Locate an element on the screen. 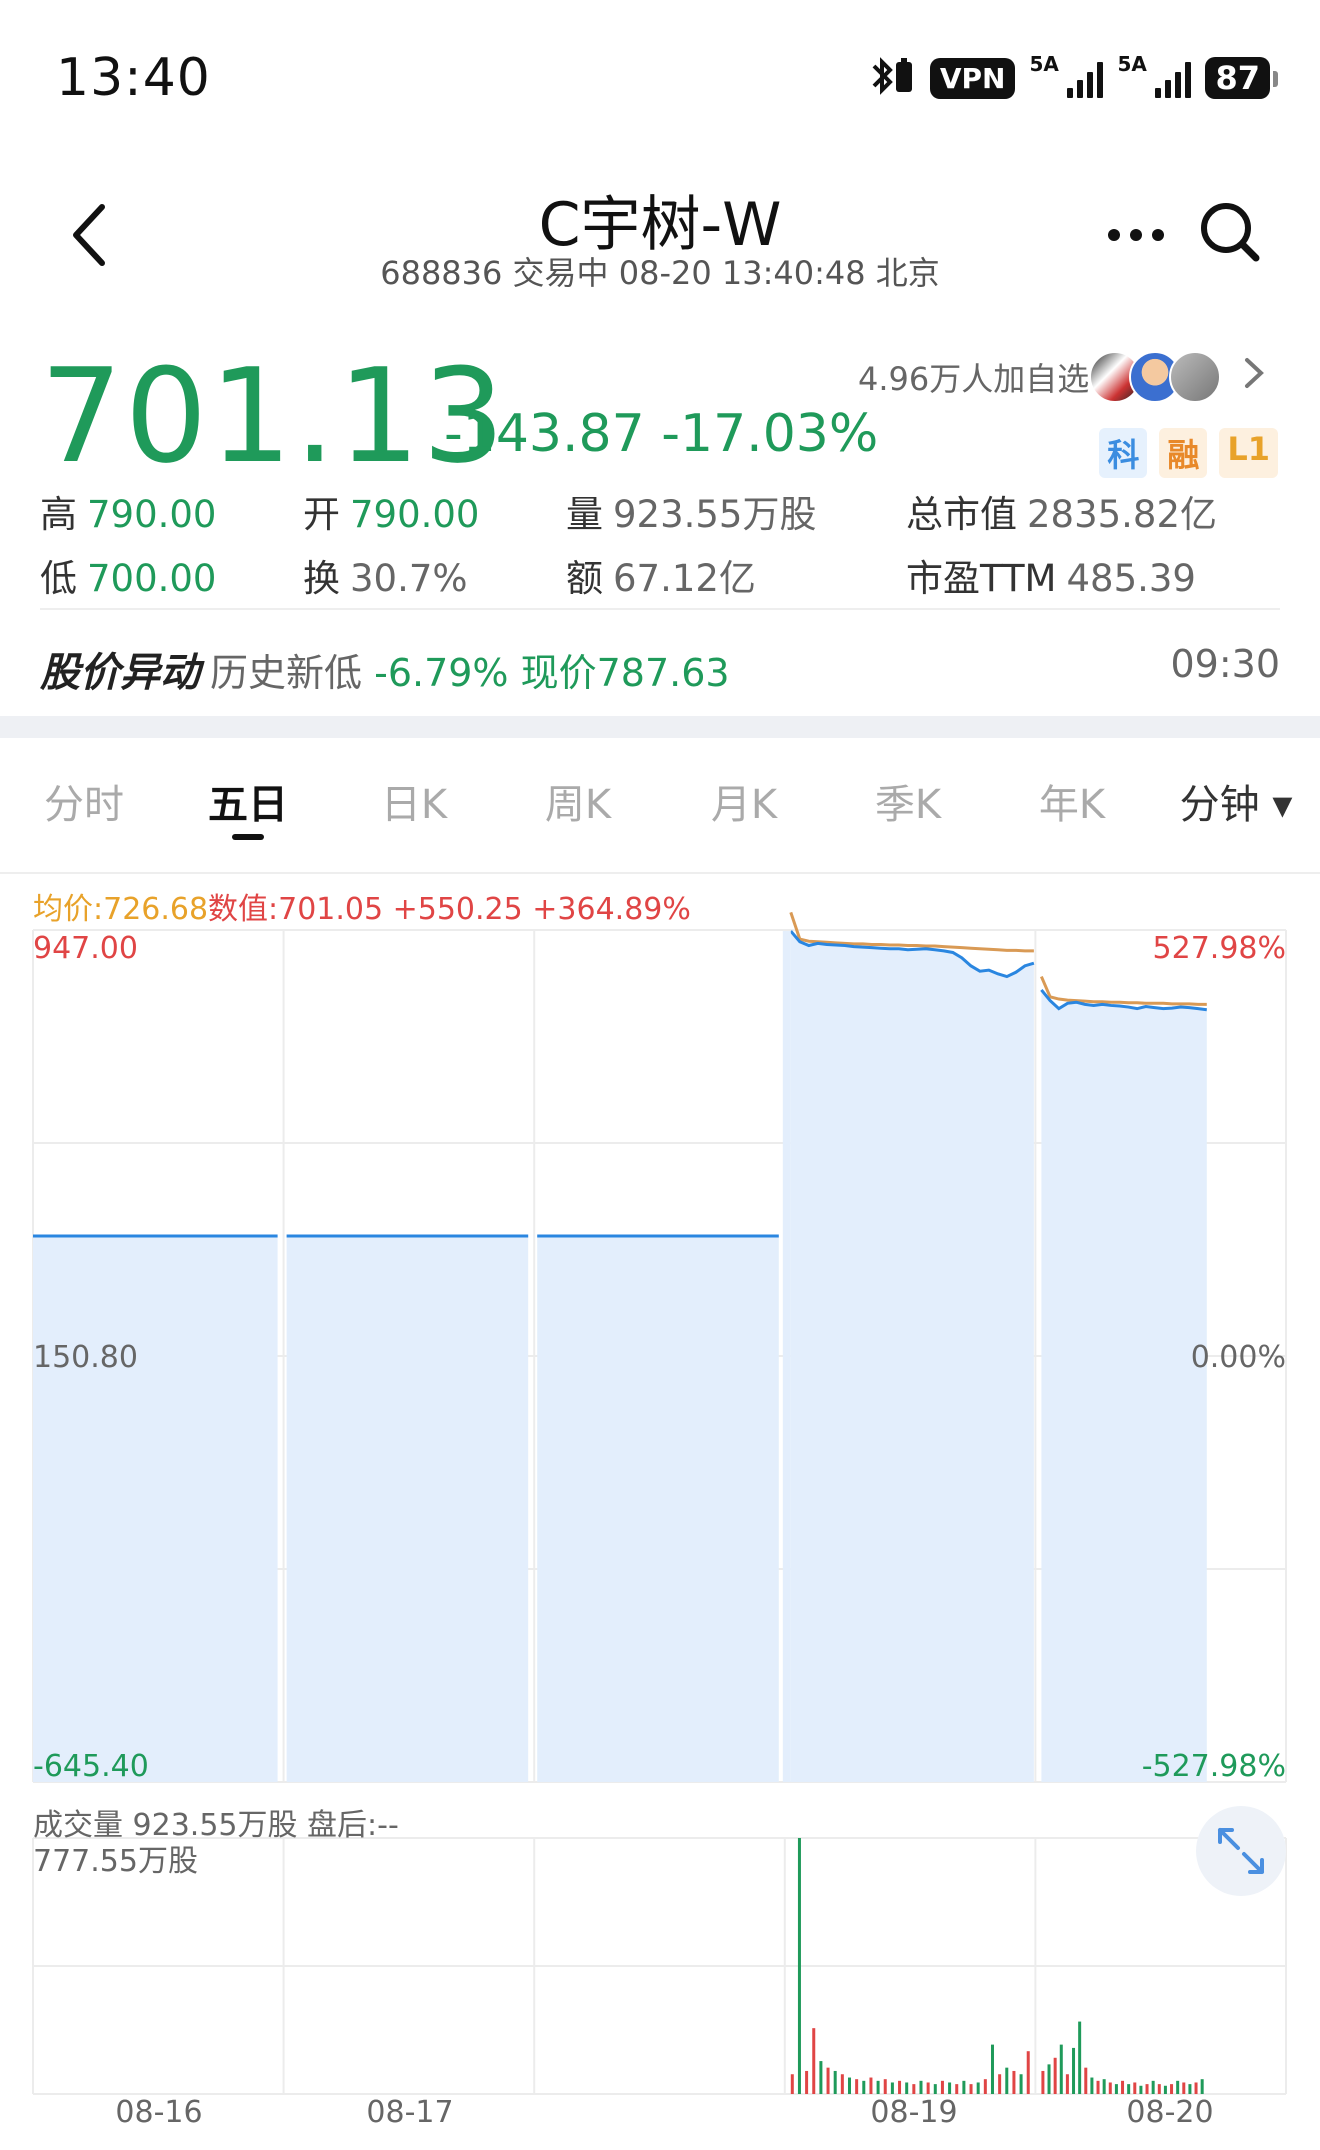  volume-max-label: 777.55万股 is located at coordinates (115, 1861).